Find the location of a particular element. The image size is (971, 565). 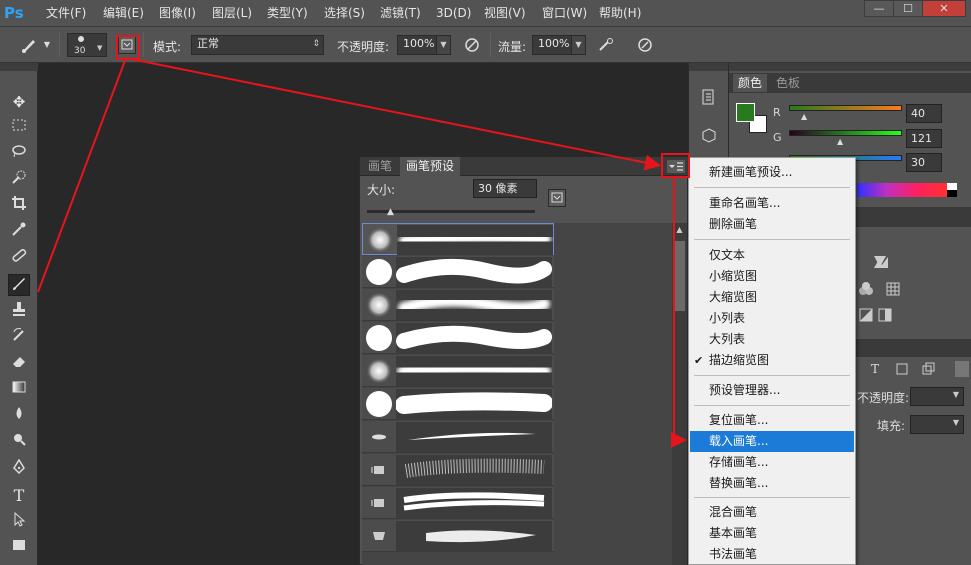

color-ramp is located at coordinates (902, 190).